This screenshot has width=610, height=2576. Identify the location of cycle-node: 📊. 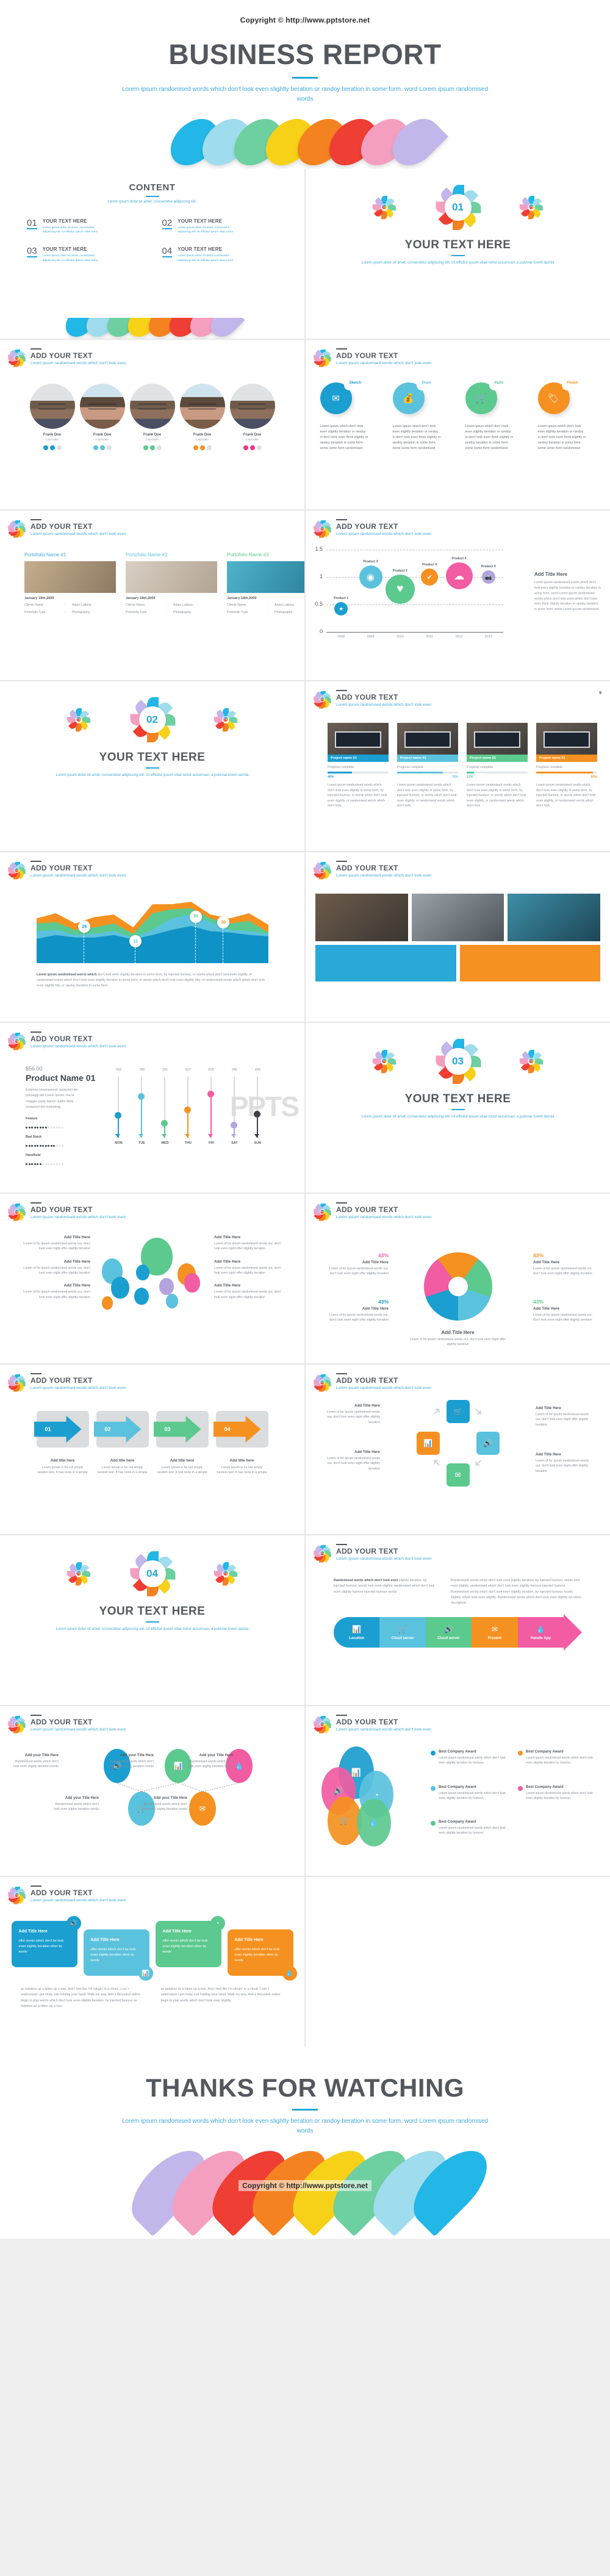
(428, 1444).